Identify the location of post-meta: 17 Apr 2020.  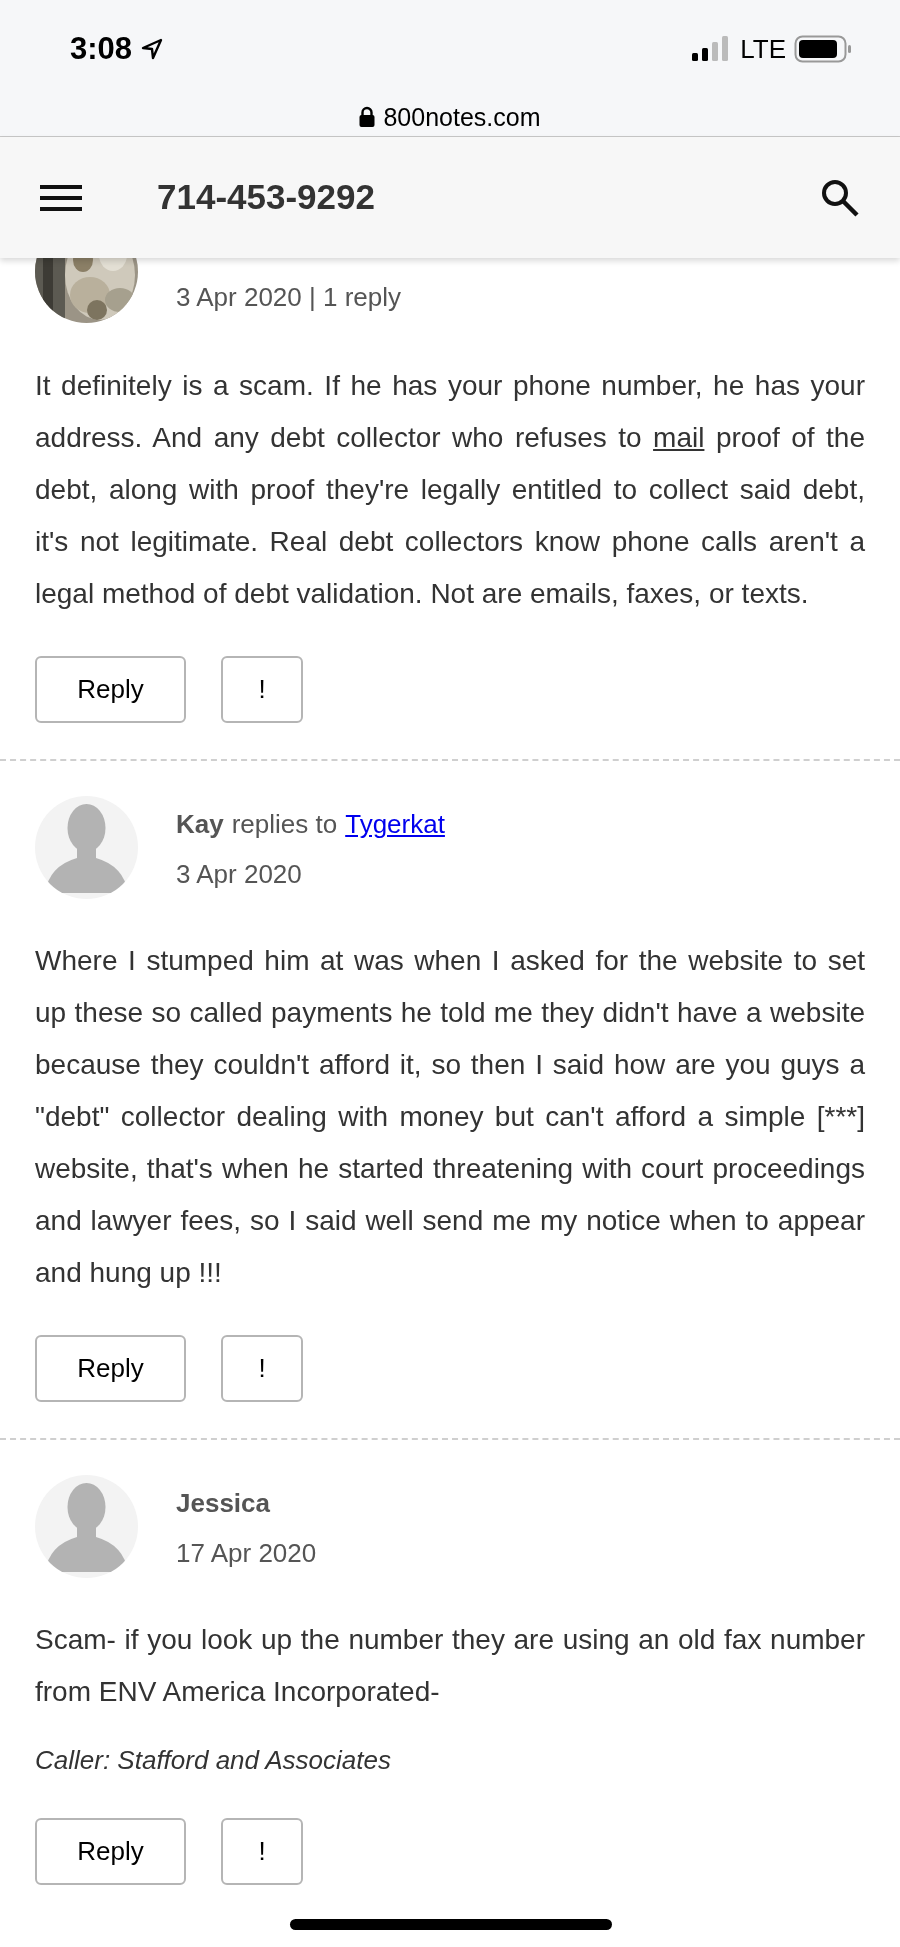
(246, 1553).